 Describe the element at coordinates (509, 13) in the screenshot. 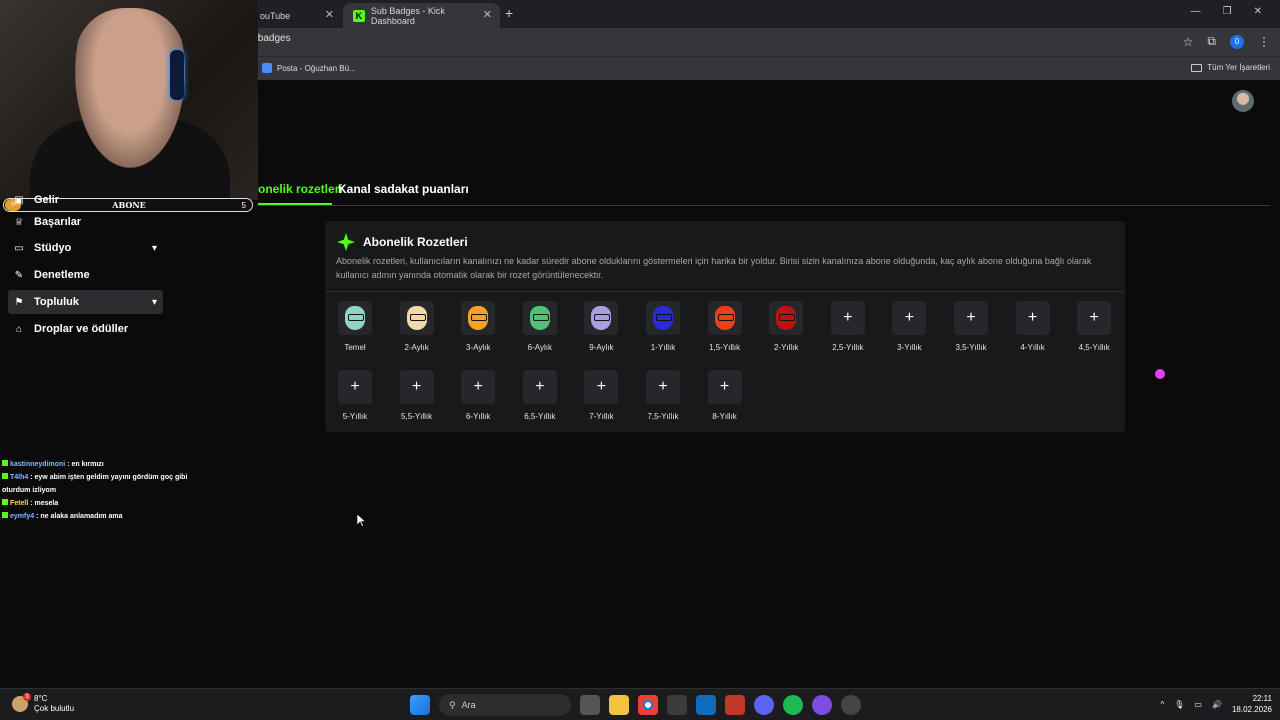

I see `new-tab-icon: +` at that location.